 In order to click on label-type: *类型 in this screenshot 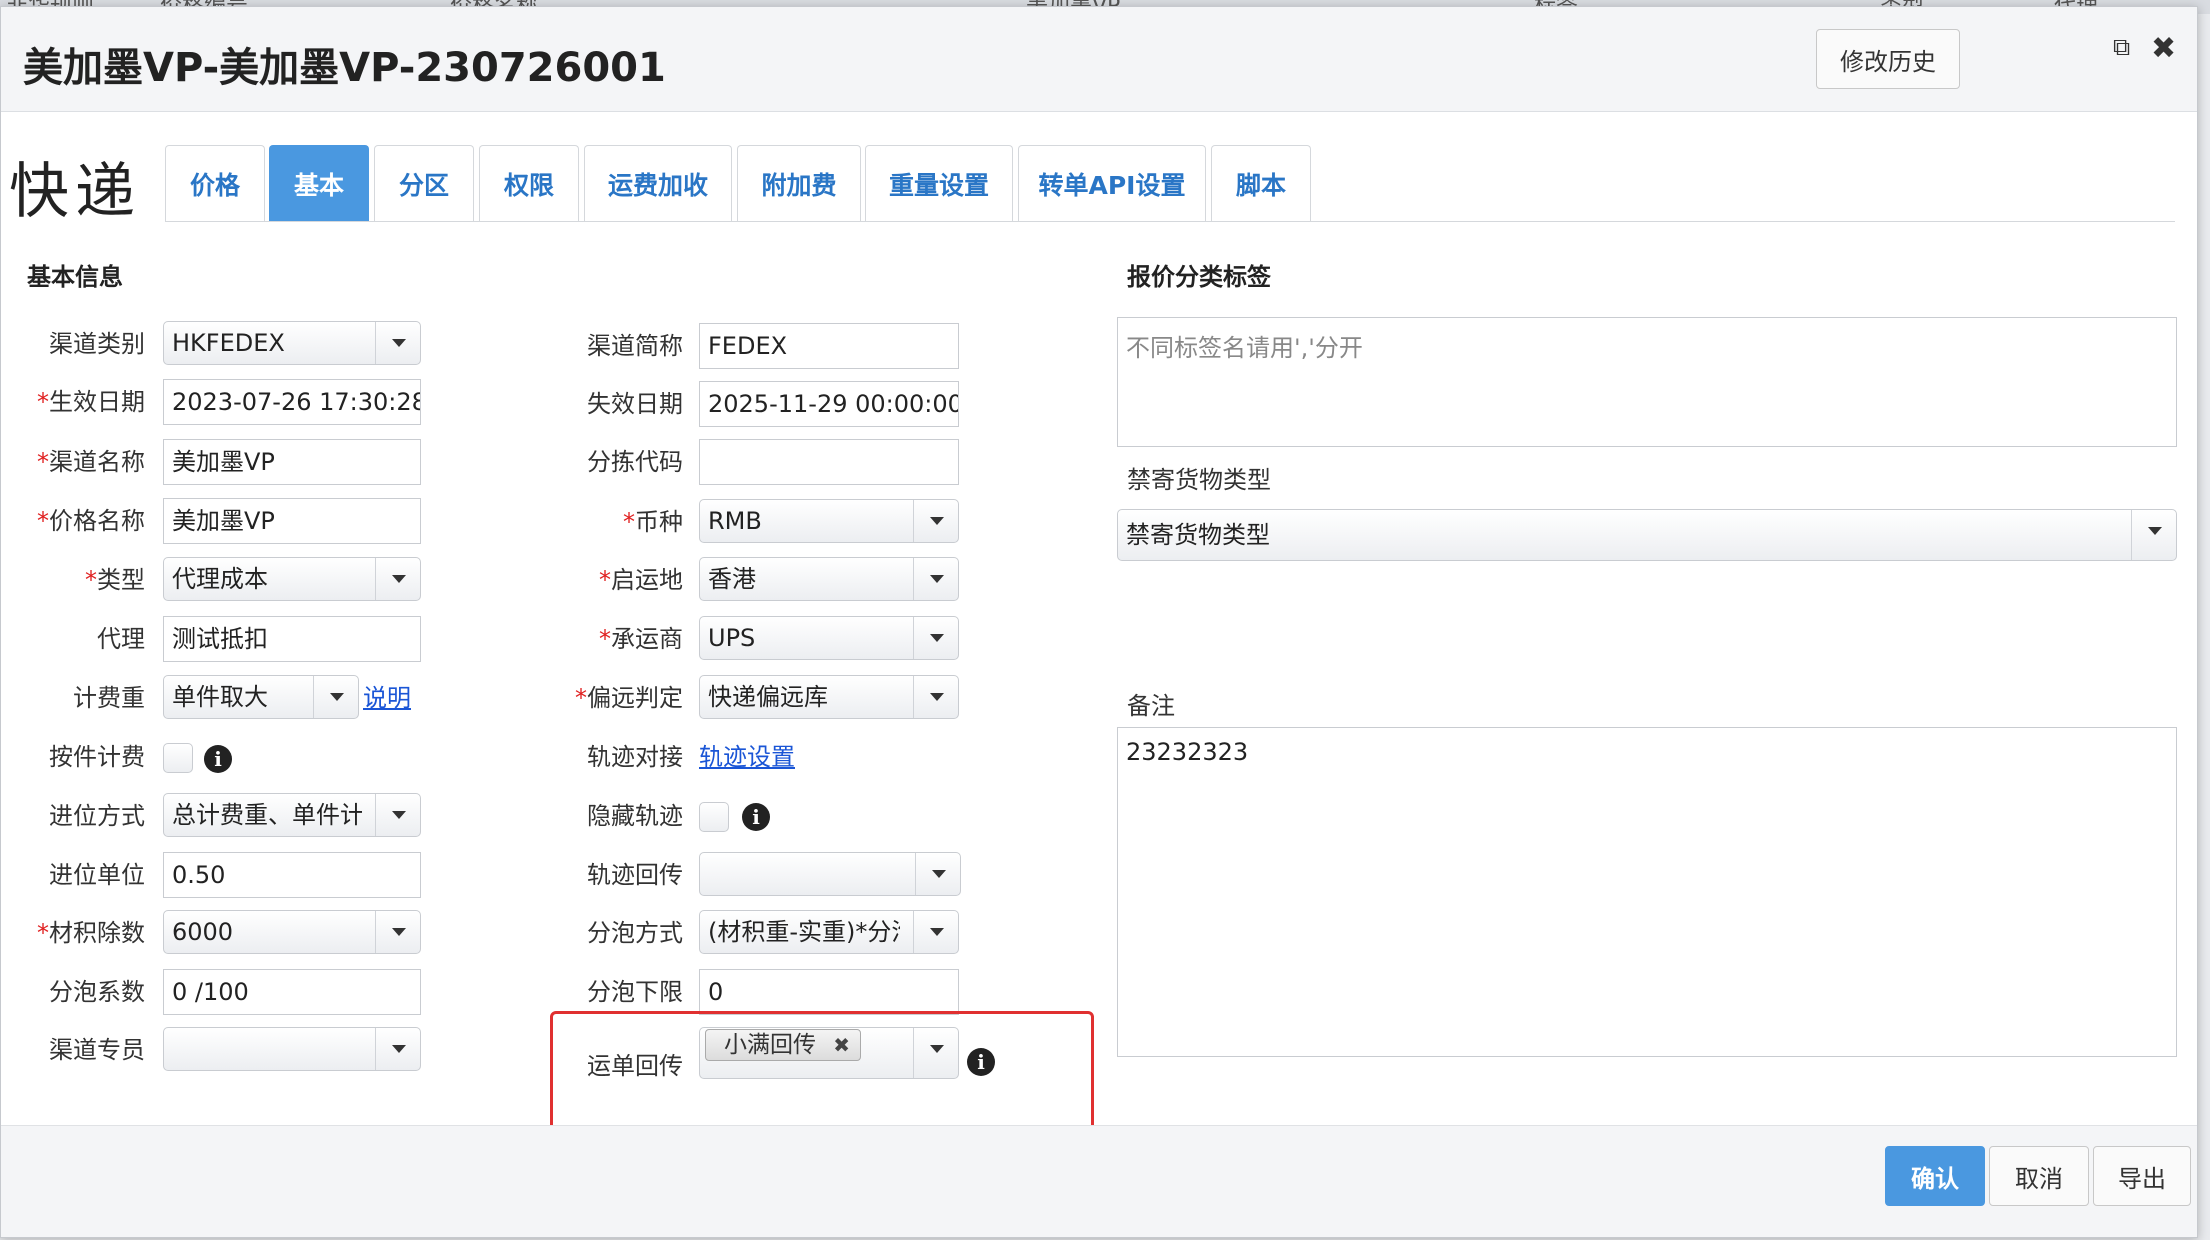, I will do `click(115, 580)`.